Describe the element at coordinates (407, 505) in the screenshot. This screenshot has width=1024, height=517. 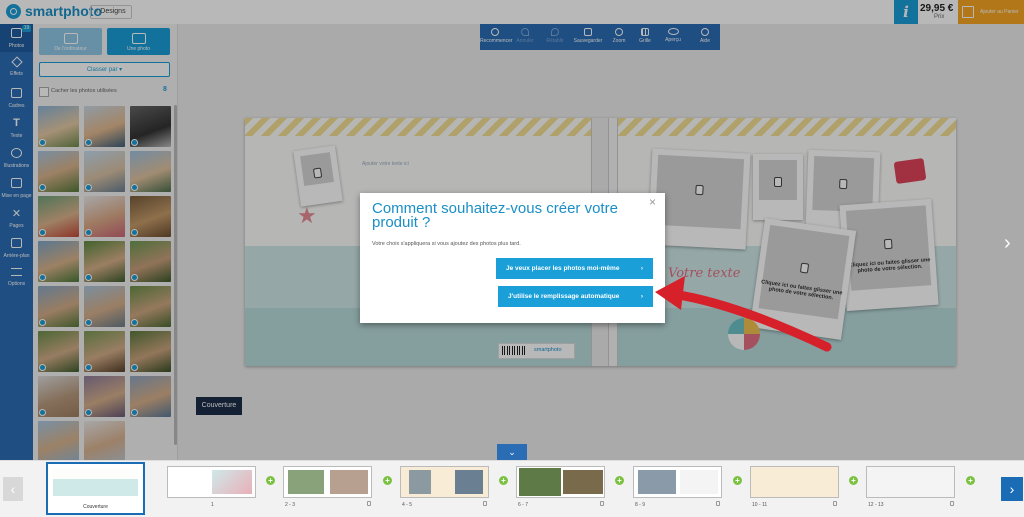
I see `page-label: 4 - 5` at that location.